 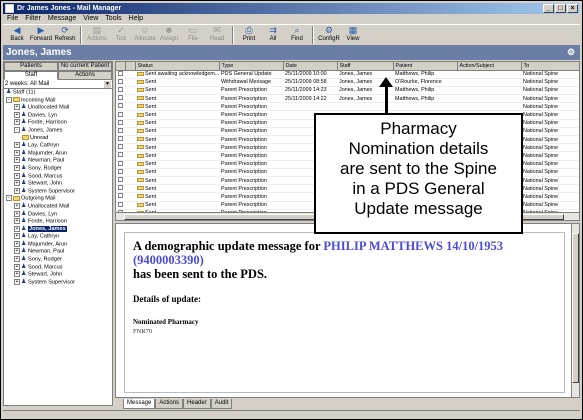 What do you see at coordinates (58, 199) in the screenshot?
I see `tree-node: - Outgoing Mail` at bounding box center [58, 199].